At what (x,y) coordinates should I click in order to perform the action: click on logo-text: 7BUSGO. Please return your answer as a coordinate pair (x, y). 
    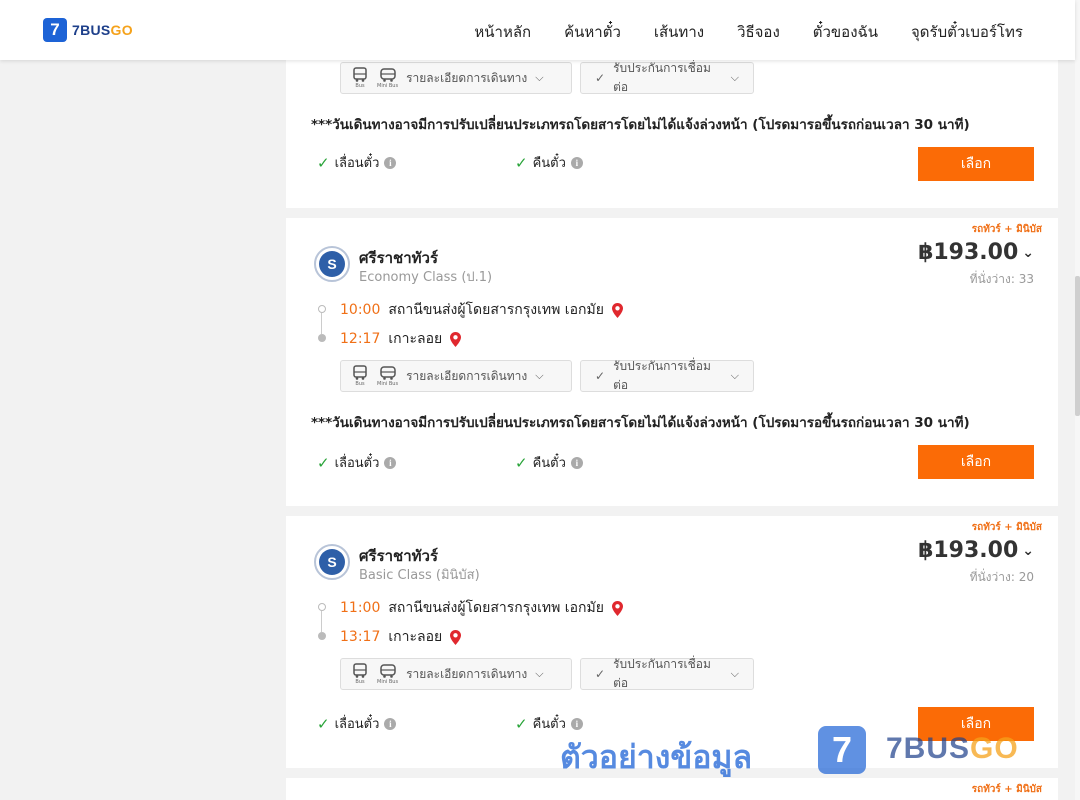
    Looking at the image, I should click on (102, 30).